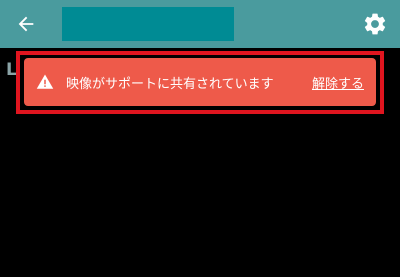 This screenshot has height=277, width=400. I want to click on warning-icon, so click(45, 82).